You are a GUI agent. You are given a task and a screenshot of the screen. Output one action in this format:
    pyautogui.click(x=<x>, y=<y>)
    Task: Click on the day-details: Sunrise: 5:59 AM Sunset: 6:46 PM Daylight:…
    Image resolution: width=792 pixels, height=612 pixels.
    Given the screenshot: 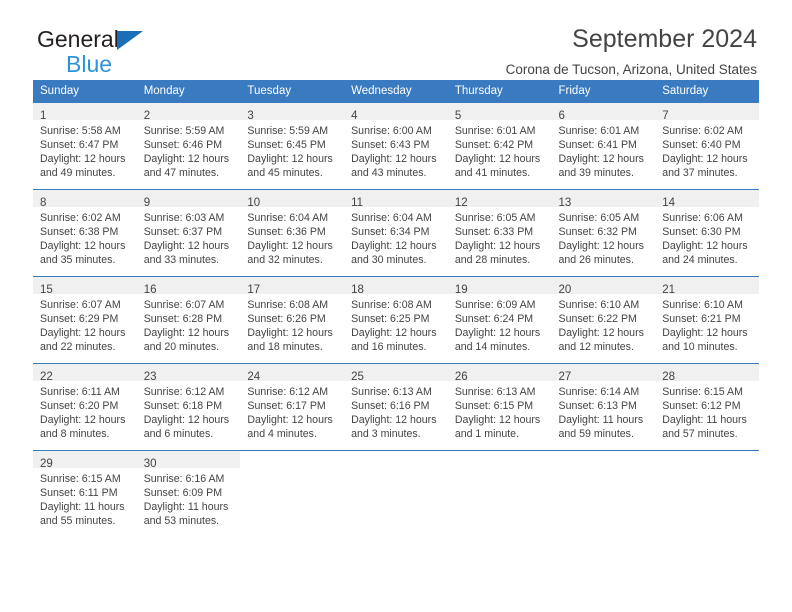 What is the action you would take?
    pyautogui.click(x=189, y=154)
    